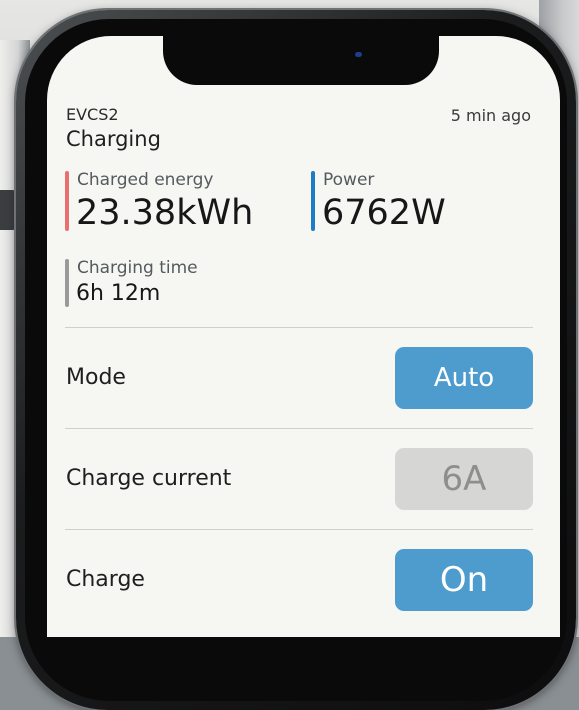 This screenshot has height=710, width=579. Describe the element at coordinates (384, 213) in the screenshot. I see `power-value: 6762W` at that location.